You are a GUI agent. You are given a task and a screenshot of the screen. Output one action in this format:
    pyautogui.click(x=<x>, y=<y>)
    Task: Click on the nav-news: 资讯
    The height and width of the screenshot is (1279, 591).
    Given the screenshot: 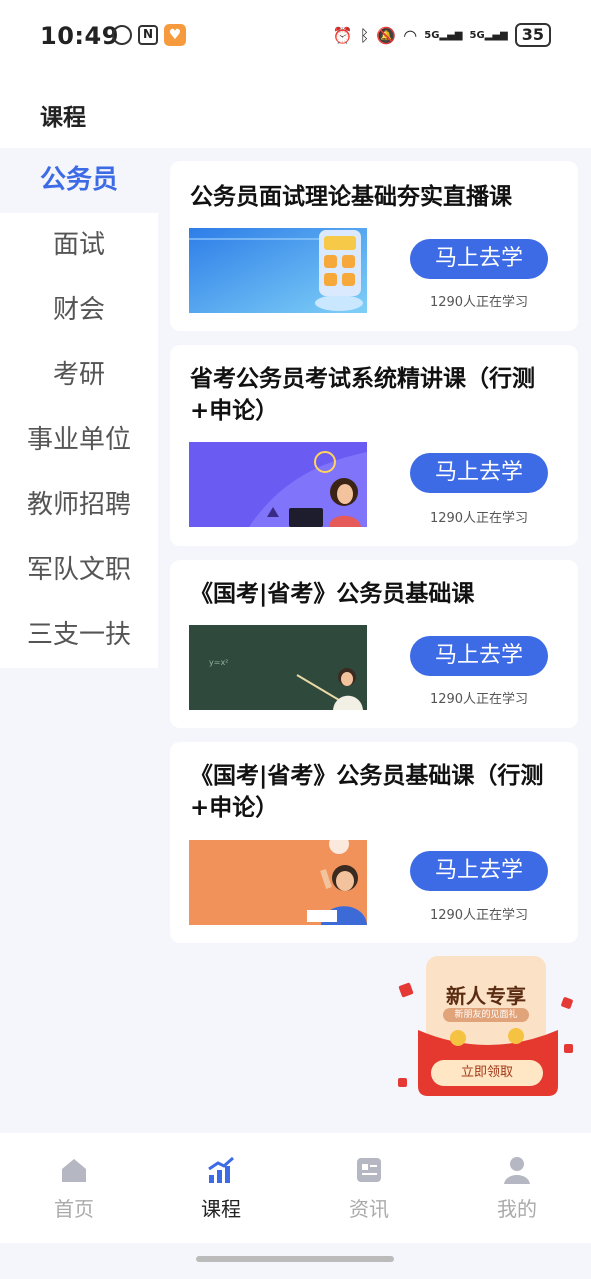 What is the action you would take?
    pyautogui.click(x=369, y=1188)
    